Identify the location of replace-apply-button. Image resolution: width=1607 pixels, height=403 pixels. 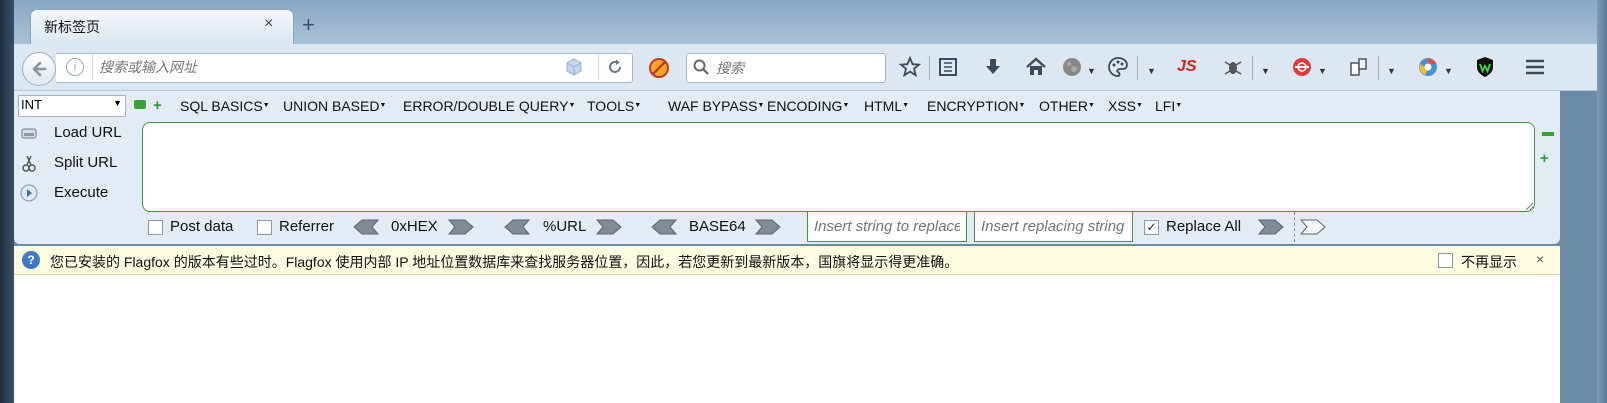
(1271, 227).